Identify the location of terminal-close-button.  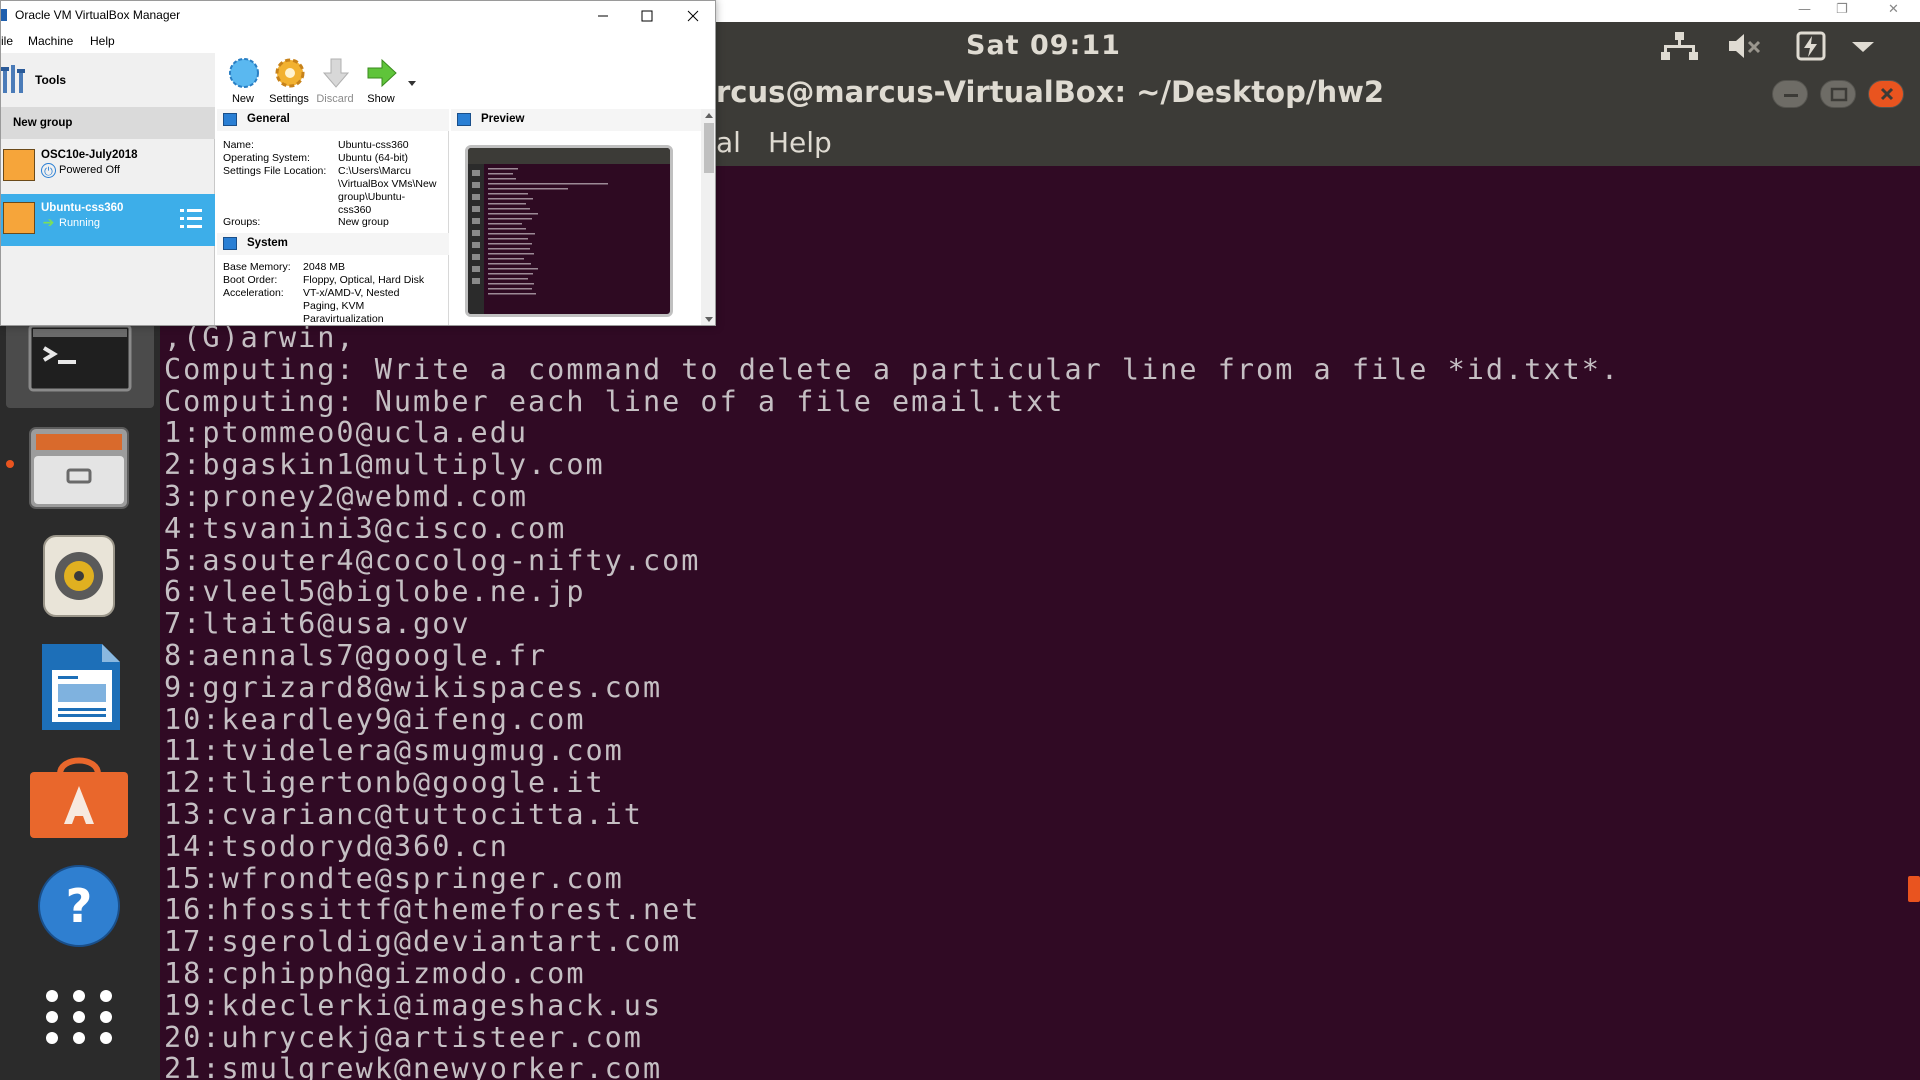
(1886, 94).